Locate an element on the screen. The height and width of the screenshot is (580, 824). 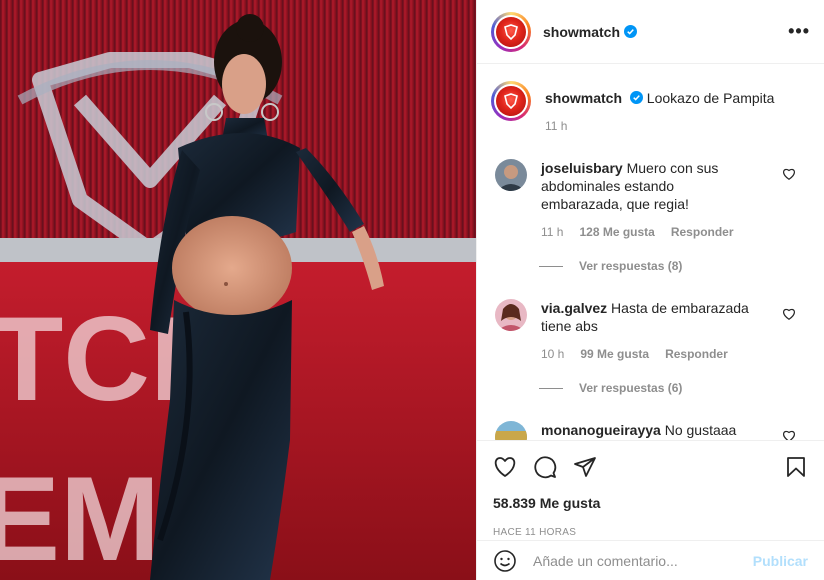
share-paper-plane-icon is located at coordinates (585, 467).